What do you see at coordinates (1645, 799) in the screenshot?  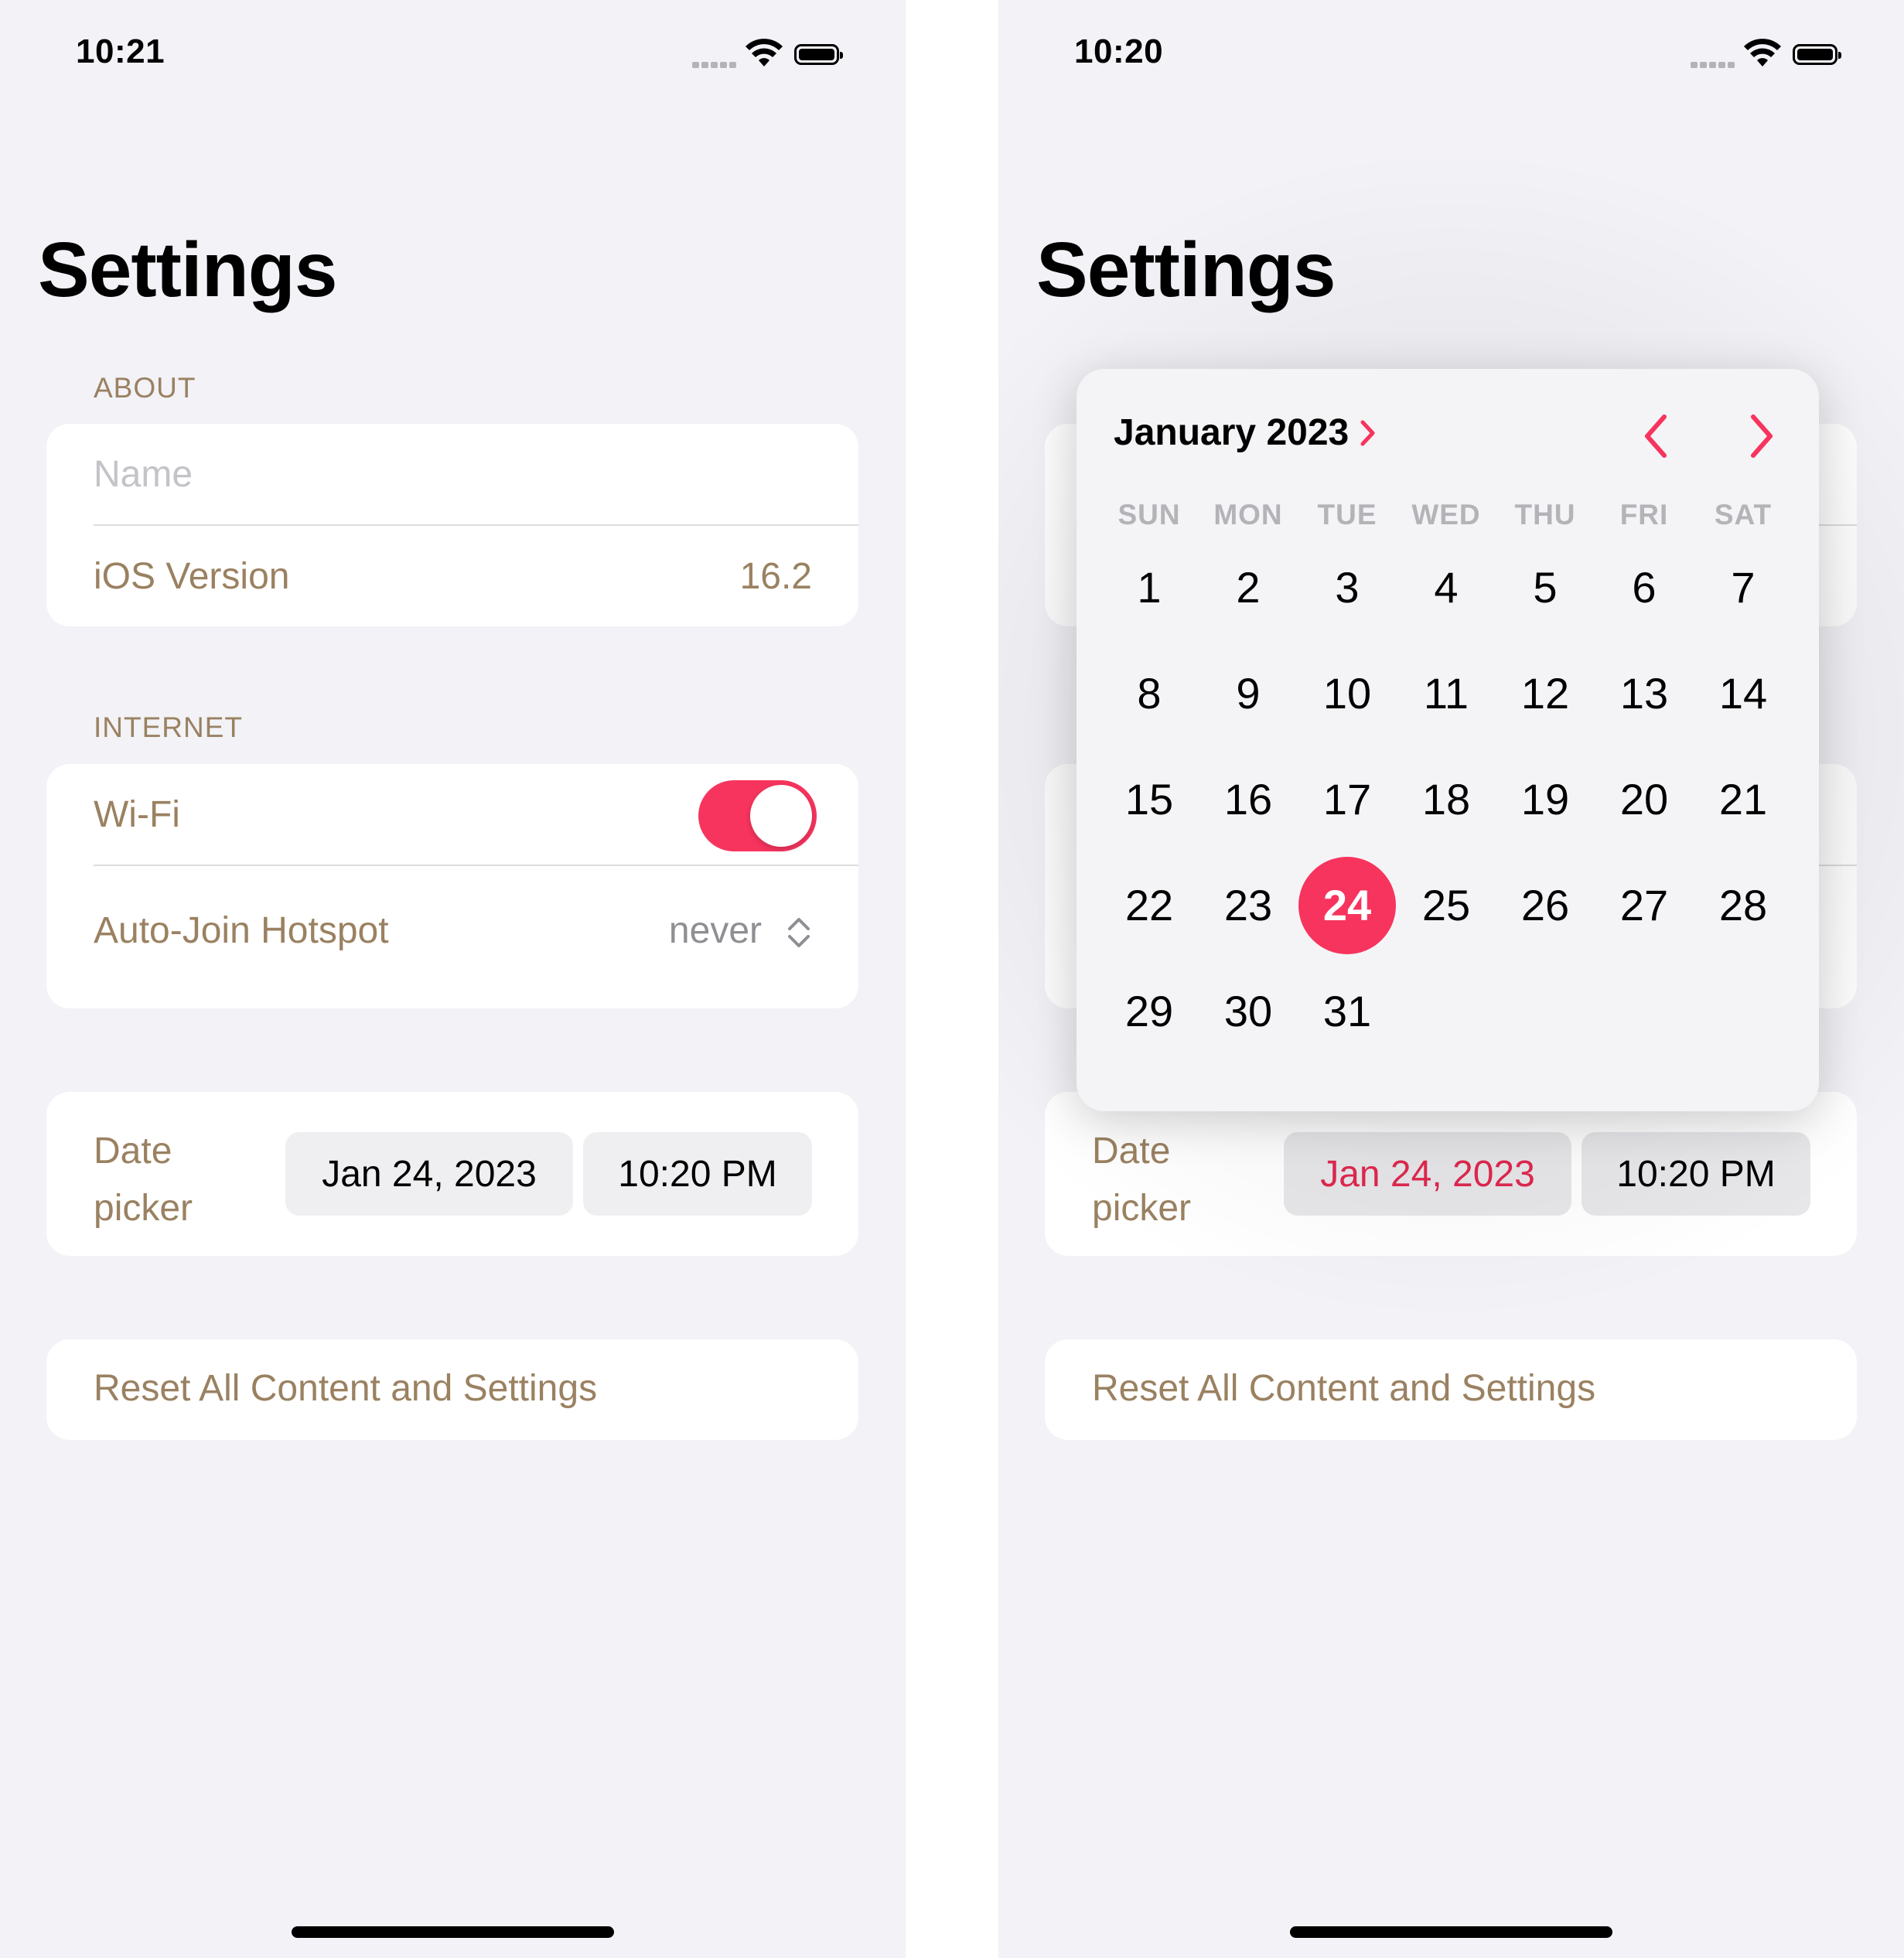 I see `calendar-day: 20` at bounding box center [1645, 799].